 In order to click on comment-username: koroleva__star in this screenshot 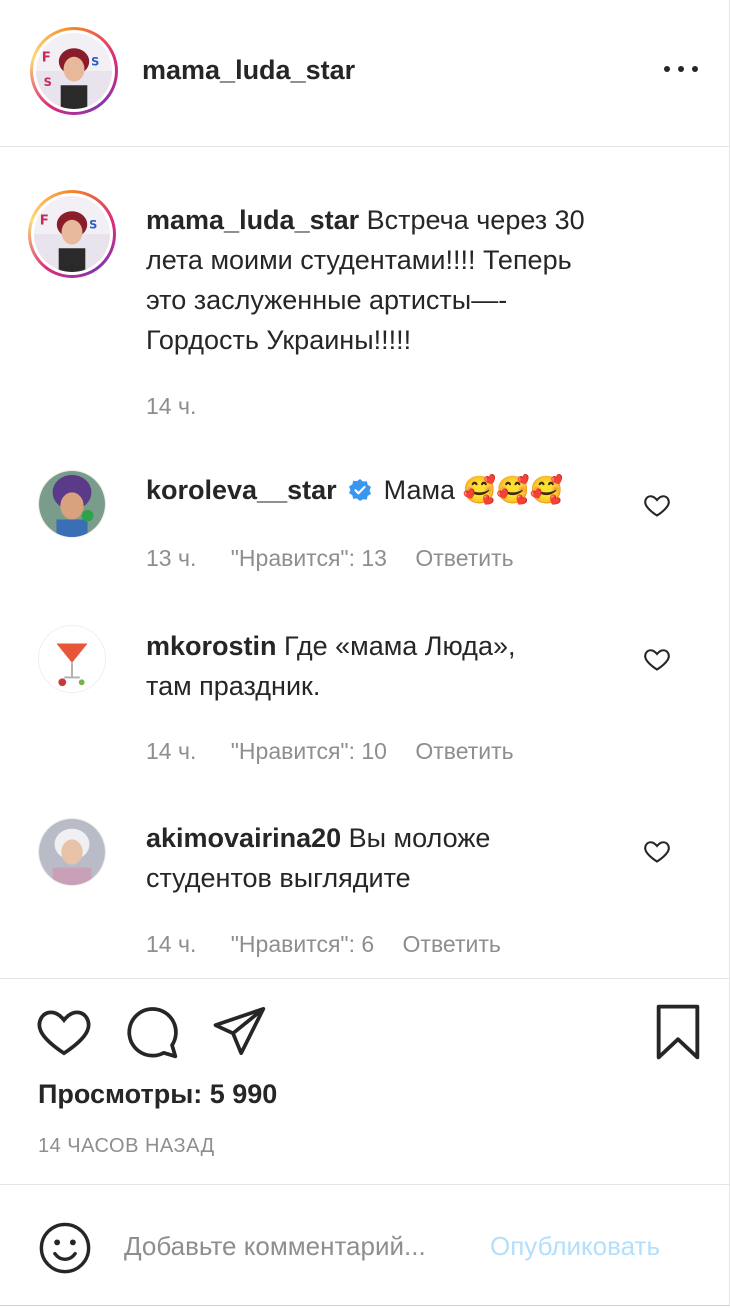, I will do `click(241, 490)`.